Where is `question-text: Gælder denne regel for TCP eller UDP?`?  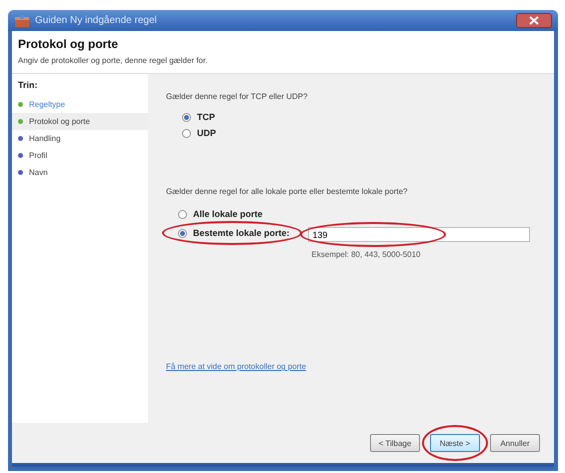
question-text: Gælder denne regel for TCP eller UDP? is located at coordinates (237, 96).